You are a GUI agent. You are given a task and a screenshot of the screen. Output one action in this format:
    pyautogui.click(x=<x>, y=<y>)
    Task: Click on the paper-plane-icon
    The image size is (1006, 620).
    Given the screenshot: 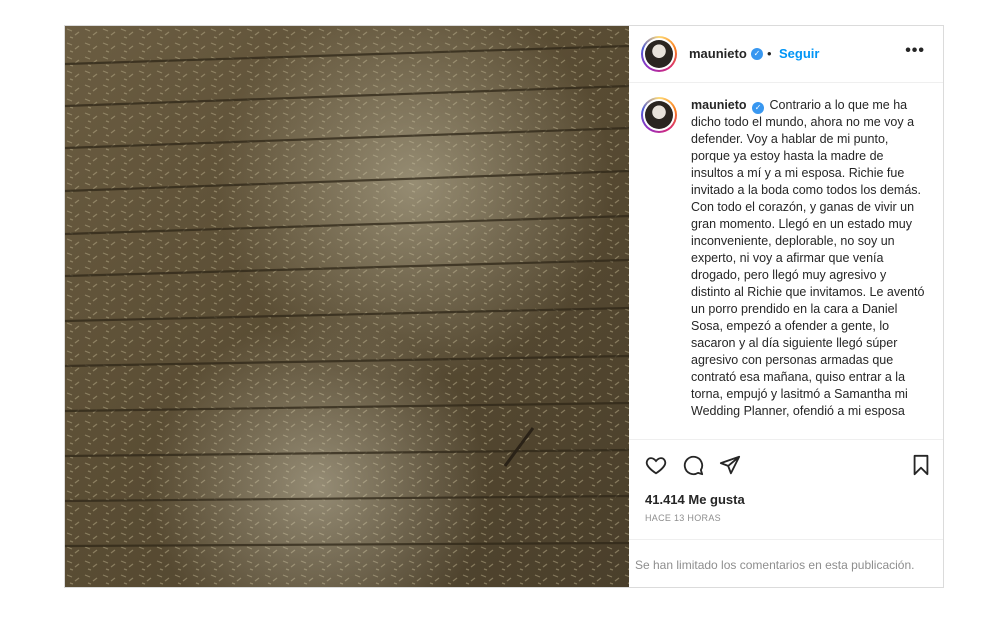 What is the action you would take?
    pyautogui.click(x=730, y=467)
    